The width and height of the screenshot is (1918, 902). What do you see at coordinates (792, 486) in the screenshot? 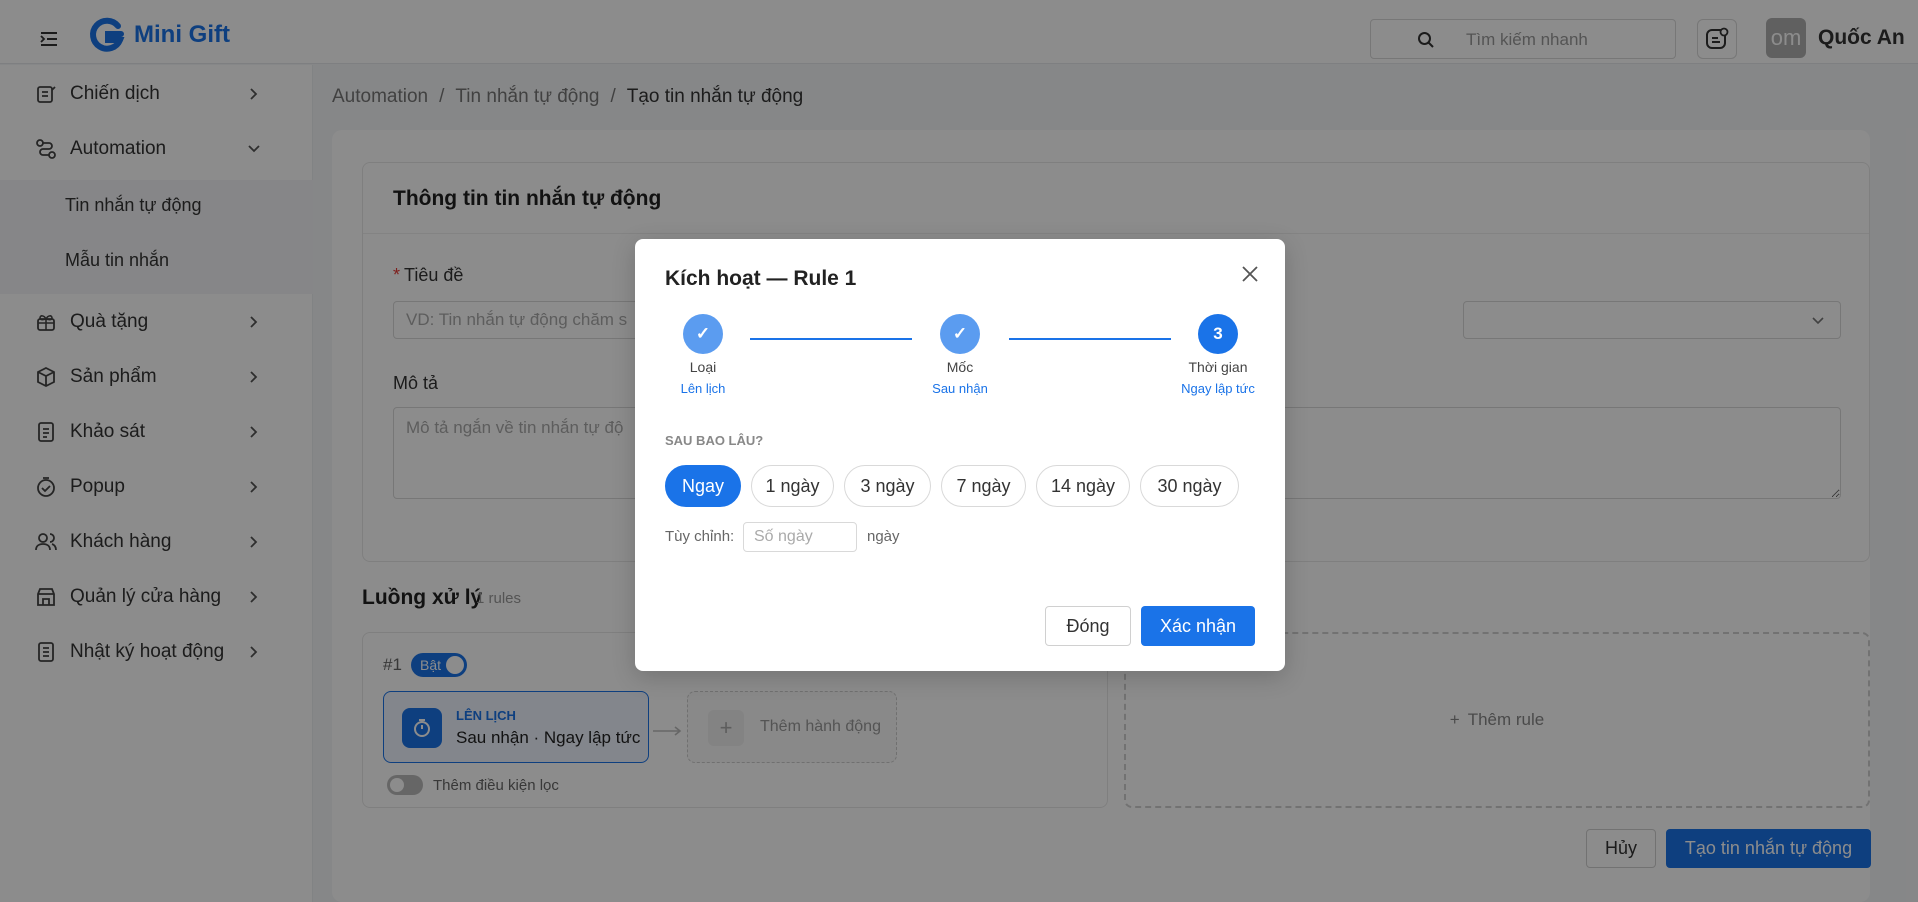
I see `option-chip-1-day: 1 ngày` at bounding box center [792, 486].